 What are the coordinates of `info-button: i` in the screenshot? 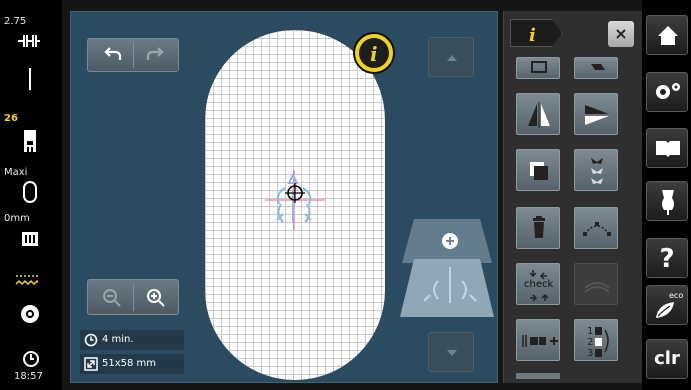 It's located at (374, 53).